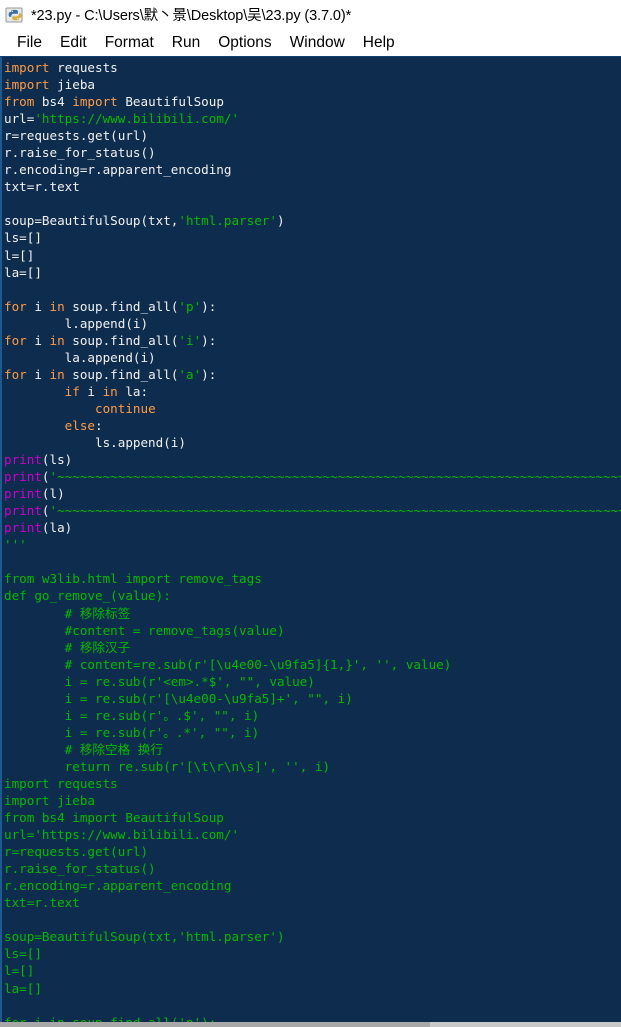 The height and width of the screenshot is (1027, 621). I want to click on code-token: 'a', so click(190, 374).